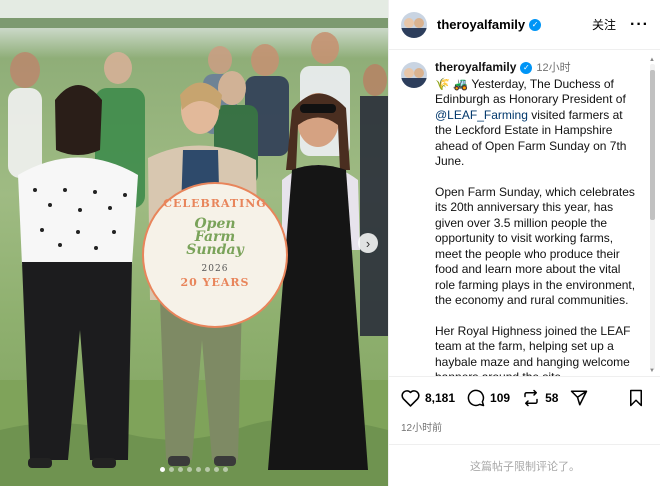 This screenshot has width=660, height=486. I want to click on carousel-dots, so click(194, 469).